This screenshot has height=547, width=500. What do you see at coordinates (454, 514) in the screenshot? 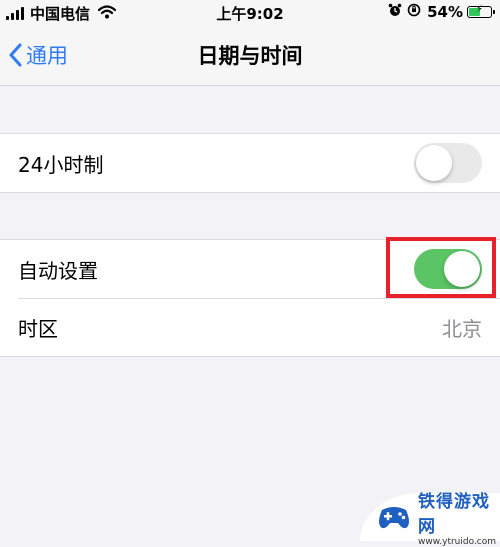
I see `watermark-name: 铁得游戏网` at bounding box center [454, 514].